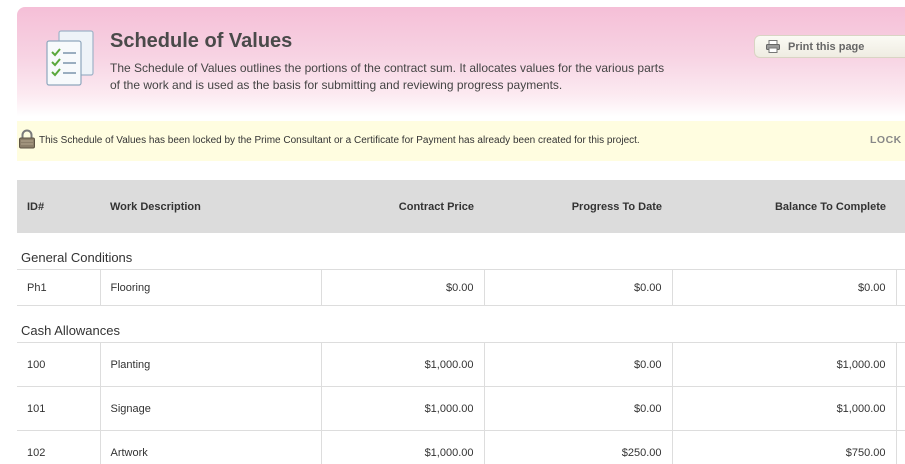 This screenshot has width=905, height=464. I want to click on row-id: 101, so click(58, 408).